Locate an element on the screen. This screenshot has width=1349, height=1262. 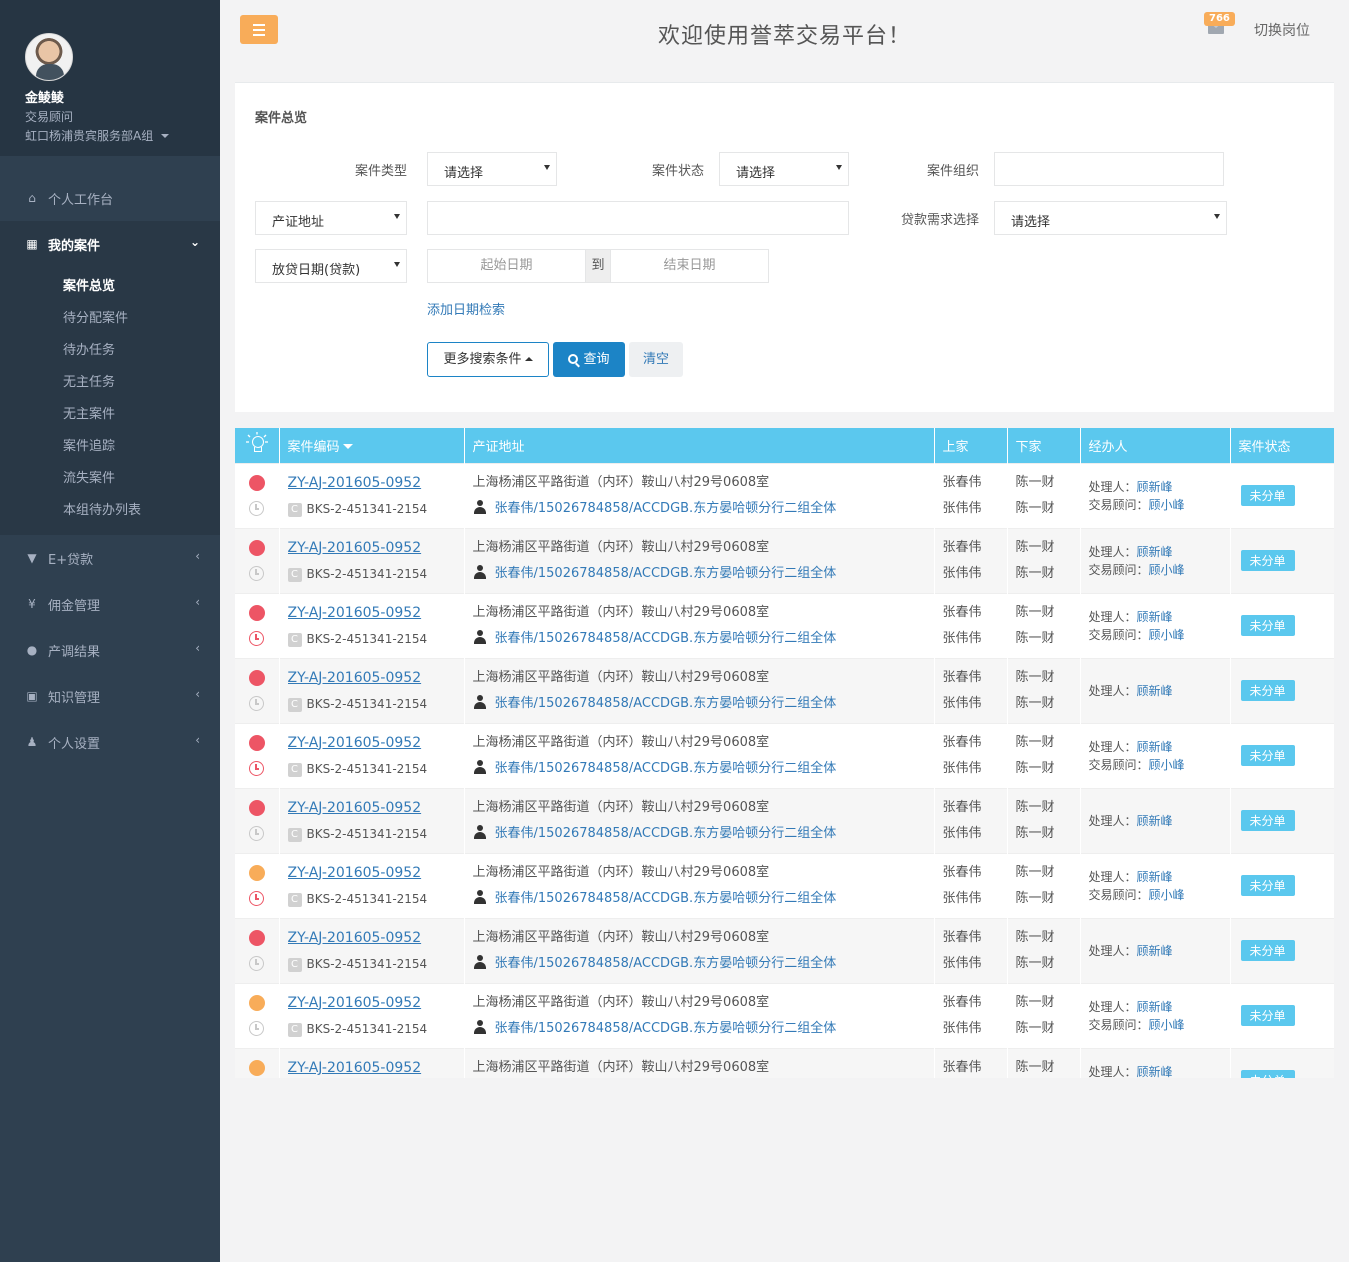
case-status-select: 请选择 is located at coordinates (784, 169).